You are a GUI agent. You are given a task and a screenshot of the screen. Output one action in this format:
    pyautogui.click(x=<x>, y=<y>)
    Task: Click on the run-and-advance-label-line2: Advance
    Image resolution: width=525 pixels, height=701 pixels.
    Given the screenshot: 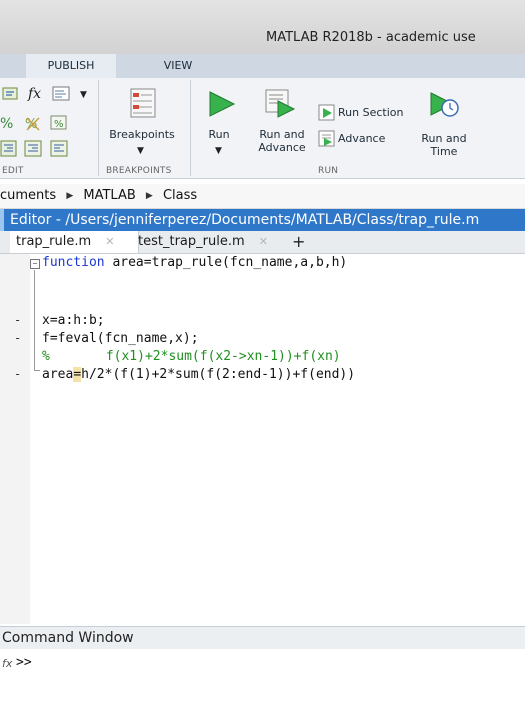 What is the action you would take?
    pyautogui.click(x=282, y=147)
    